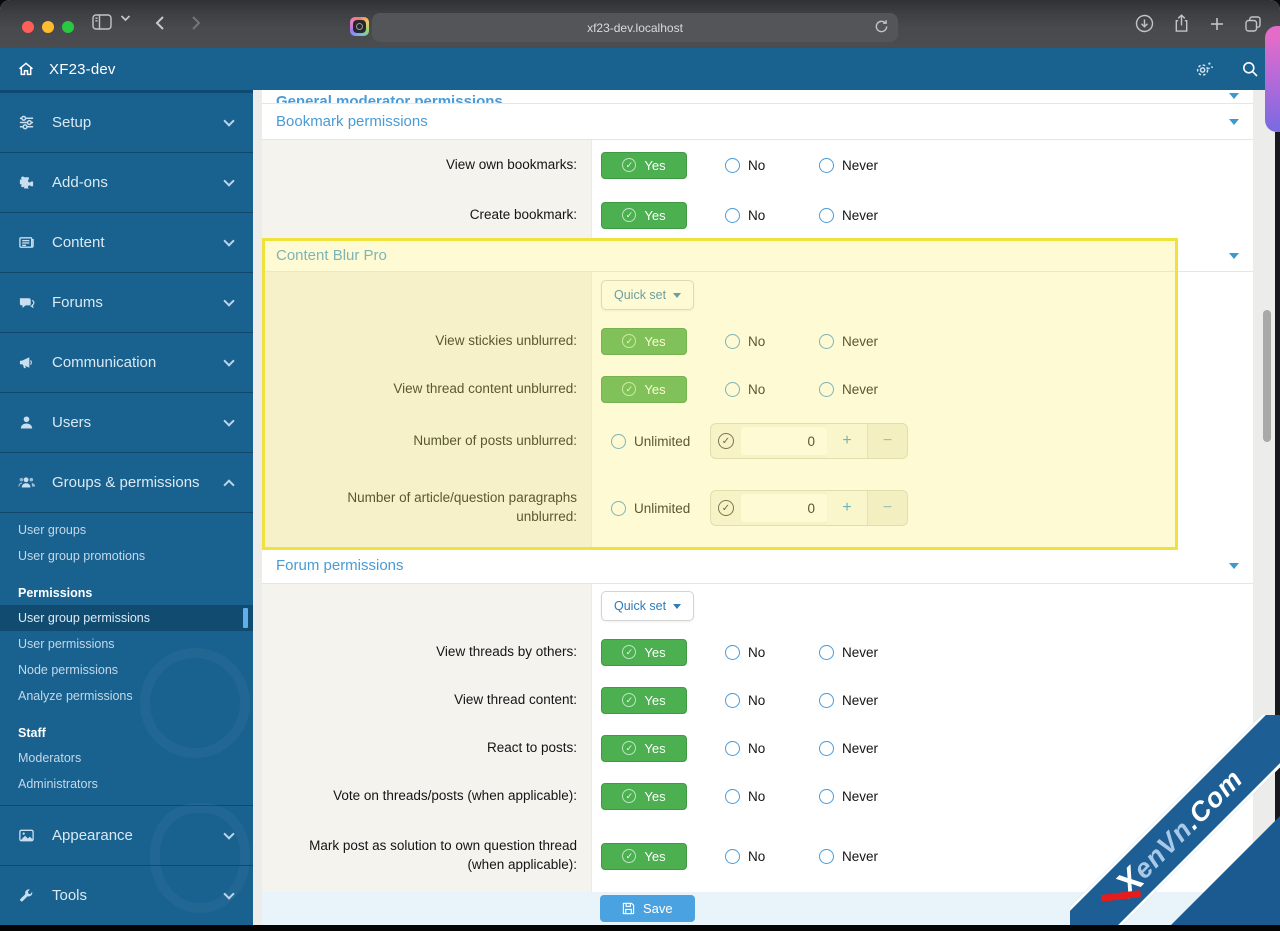  Describe the element at coordinates (881, 26) in the screenshot. I see `reload-icon` at that location.